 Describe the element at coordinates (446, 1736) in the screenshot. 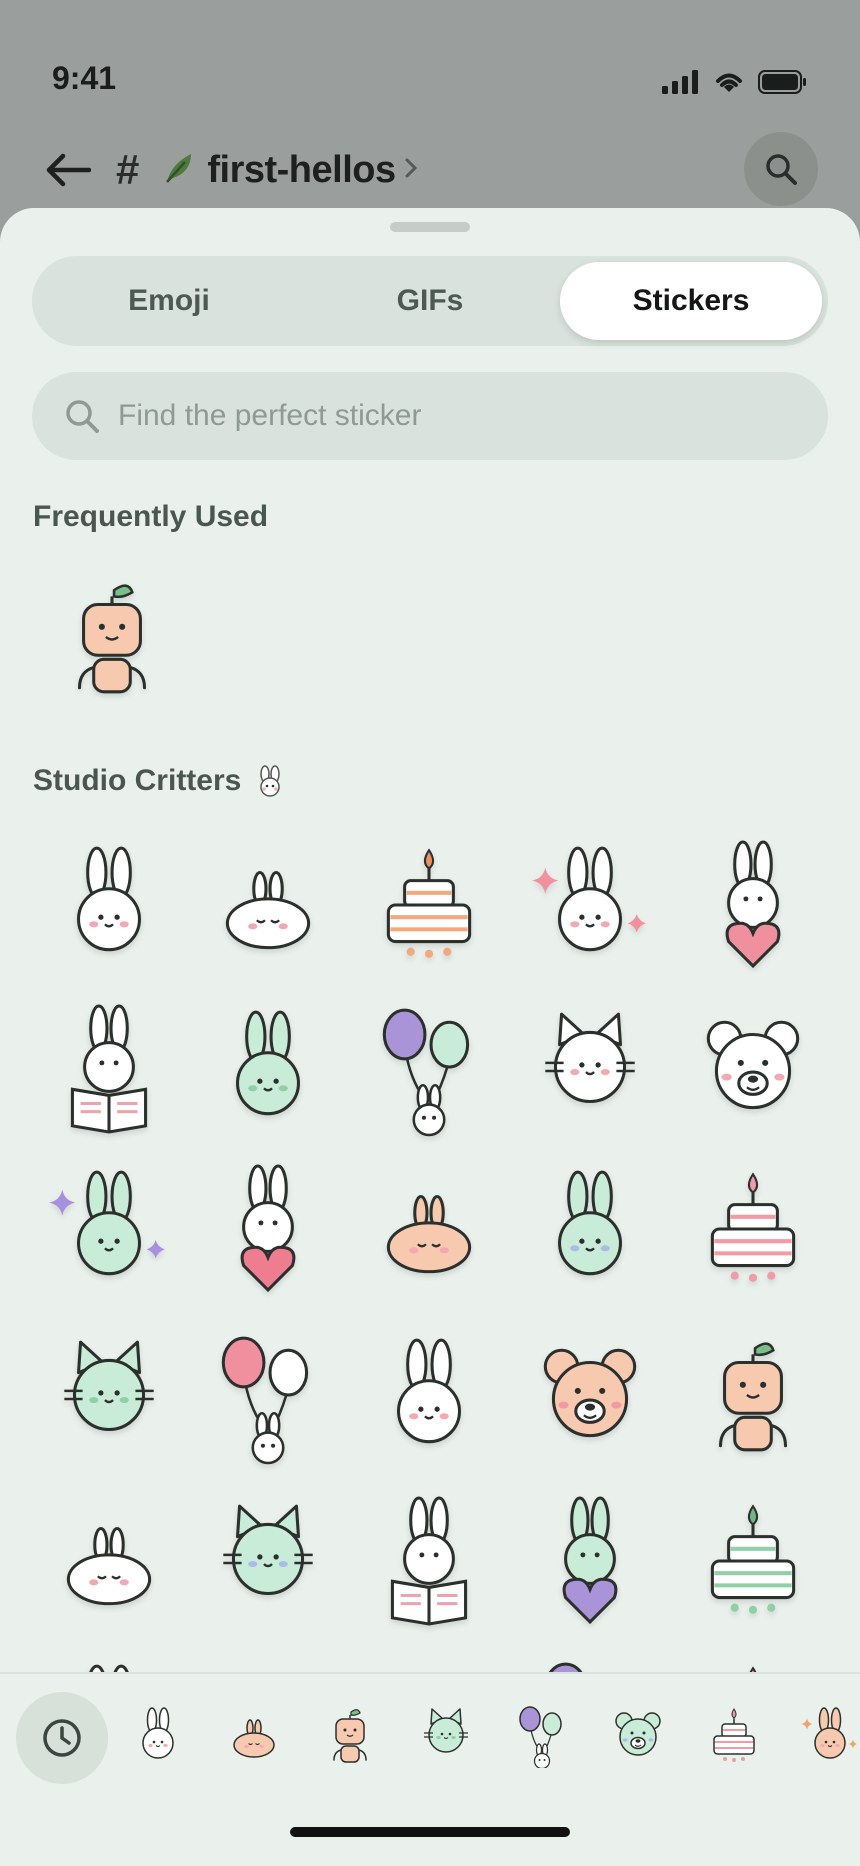

I see `tray-pack-cat-mint` at that location.